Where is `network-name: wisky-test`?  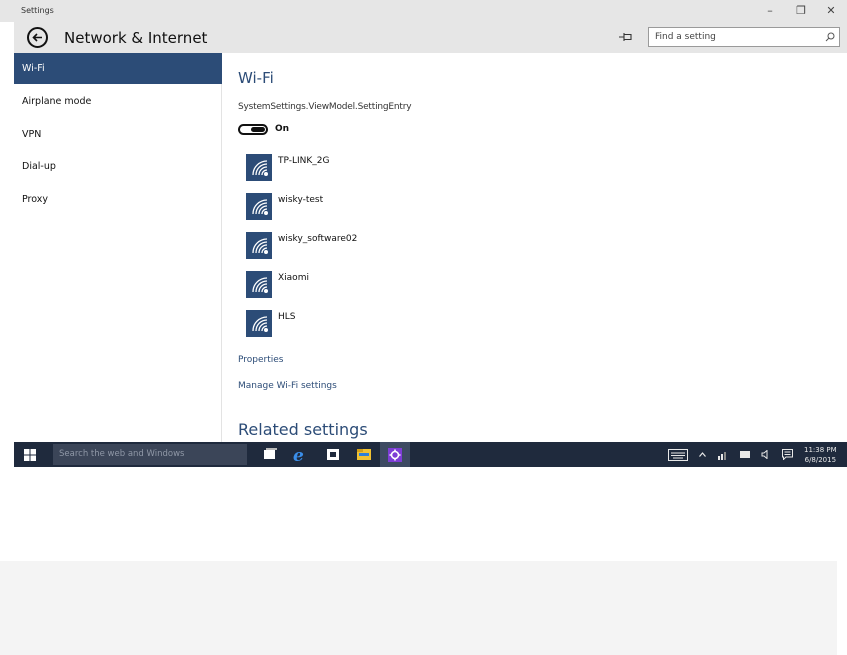 network-name: wisky-test is located at coordinates (301, 200).